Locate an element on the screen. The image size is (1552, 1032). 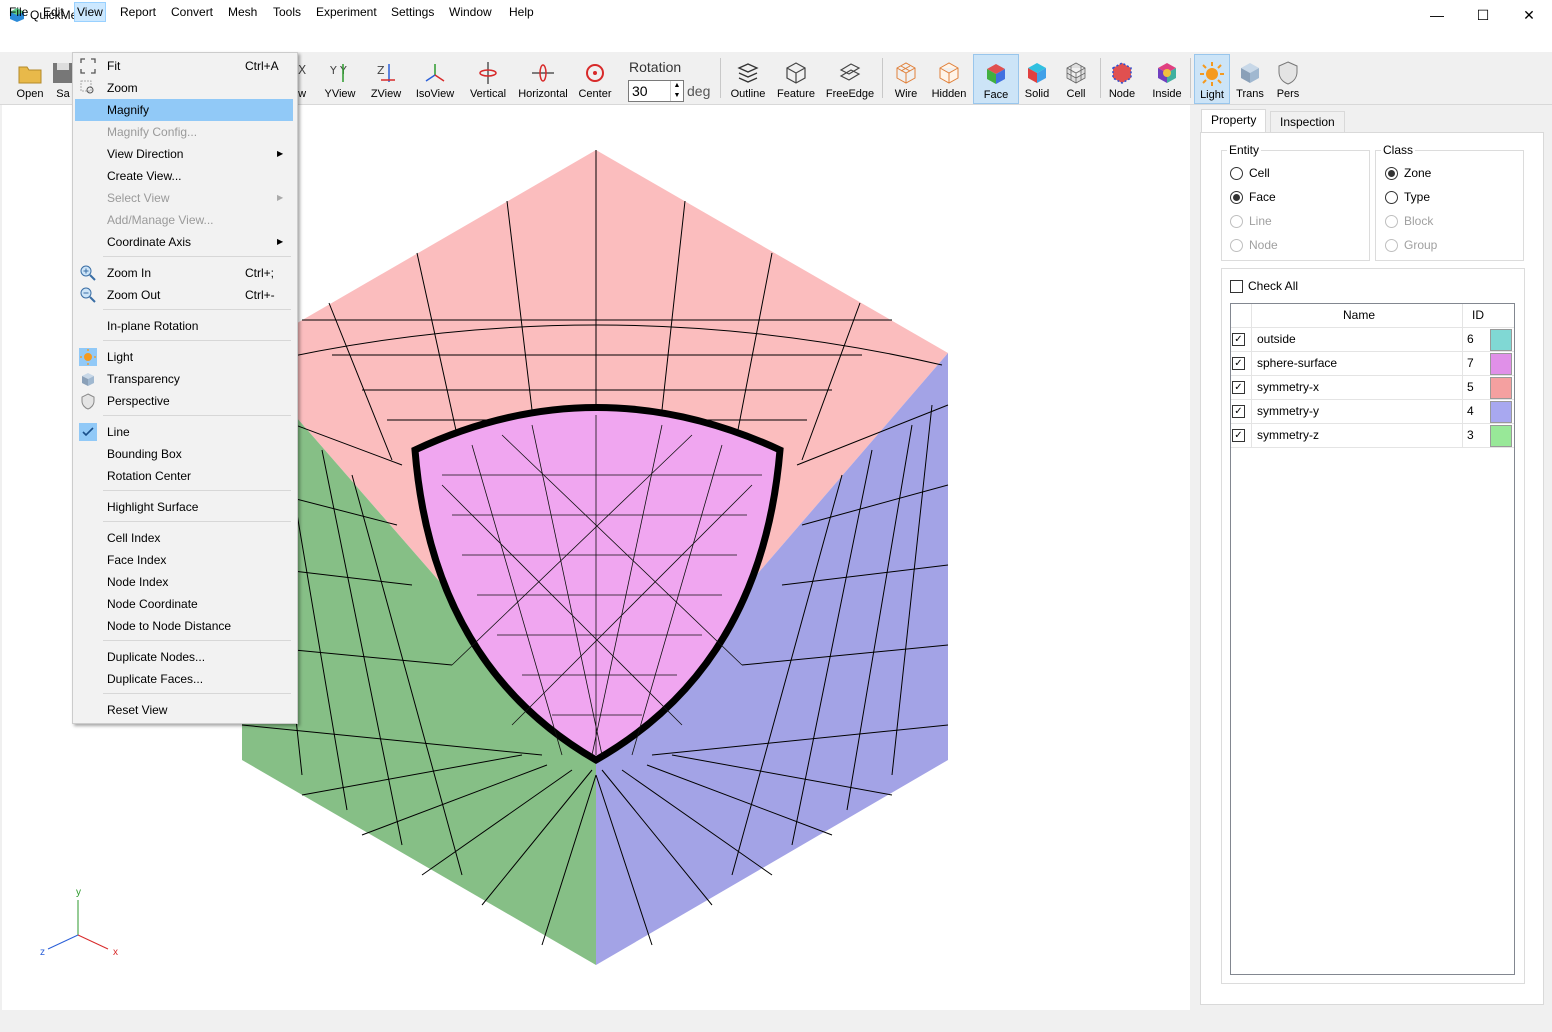
menu-item-node-index: Node Index is located at coordinates (184, 582).